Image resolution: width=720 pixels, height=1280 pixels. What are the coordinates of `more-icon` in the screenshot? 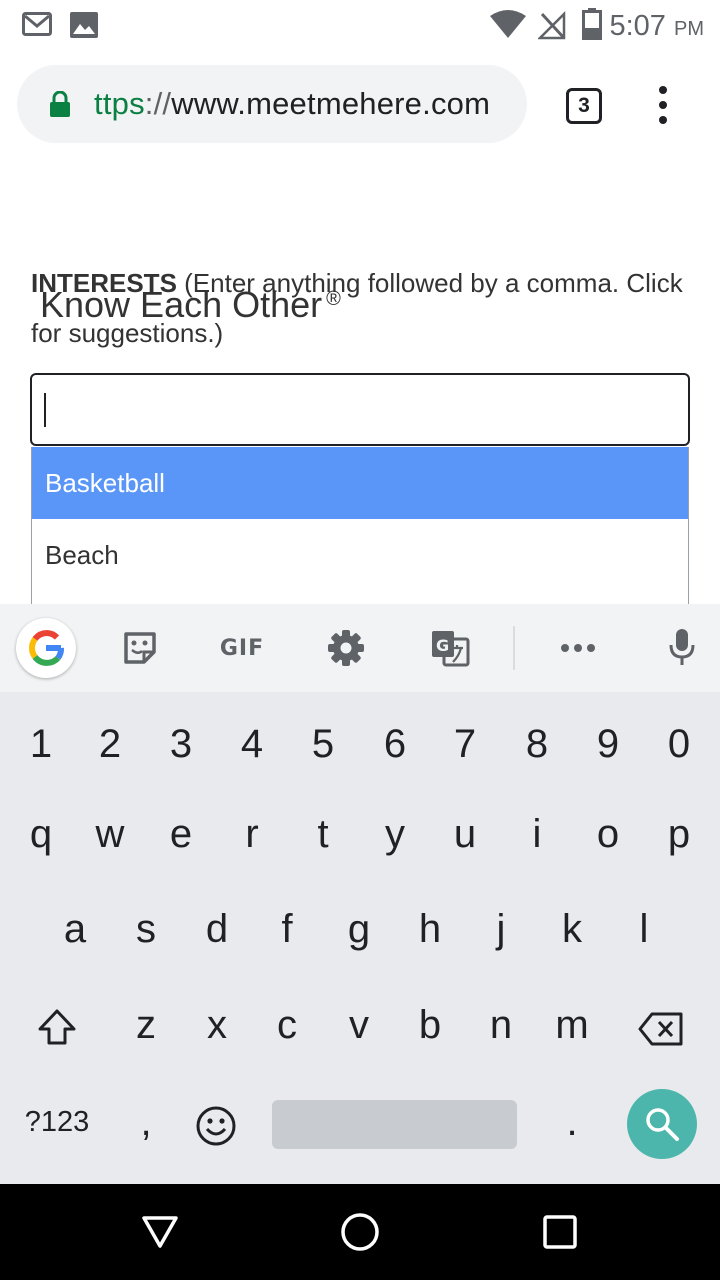 It's located at (578, 648).